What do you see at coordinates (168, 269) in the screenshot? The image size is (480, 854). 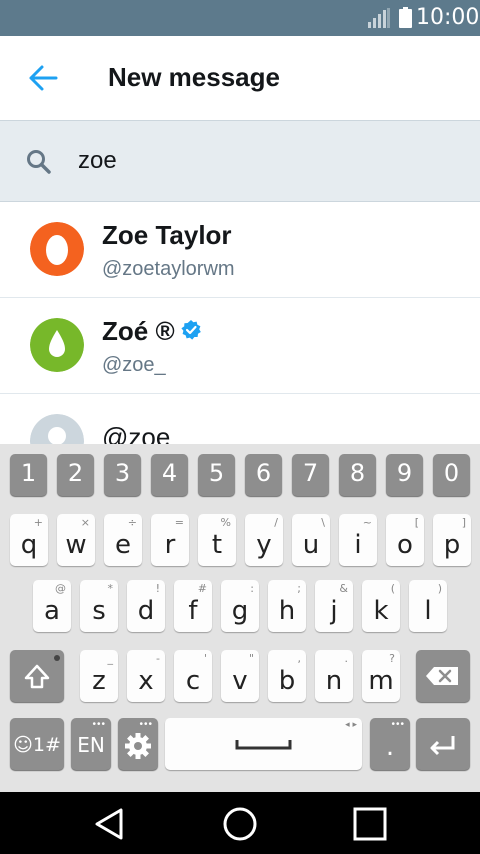 I see `contact-handle: @zoetaylorwm` at bounding box center [168, 269].